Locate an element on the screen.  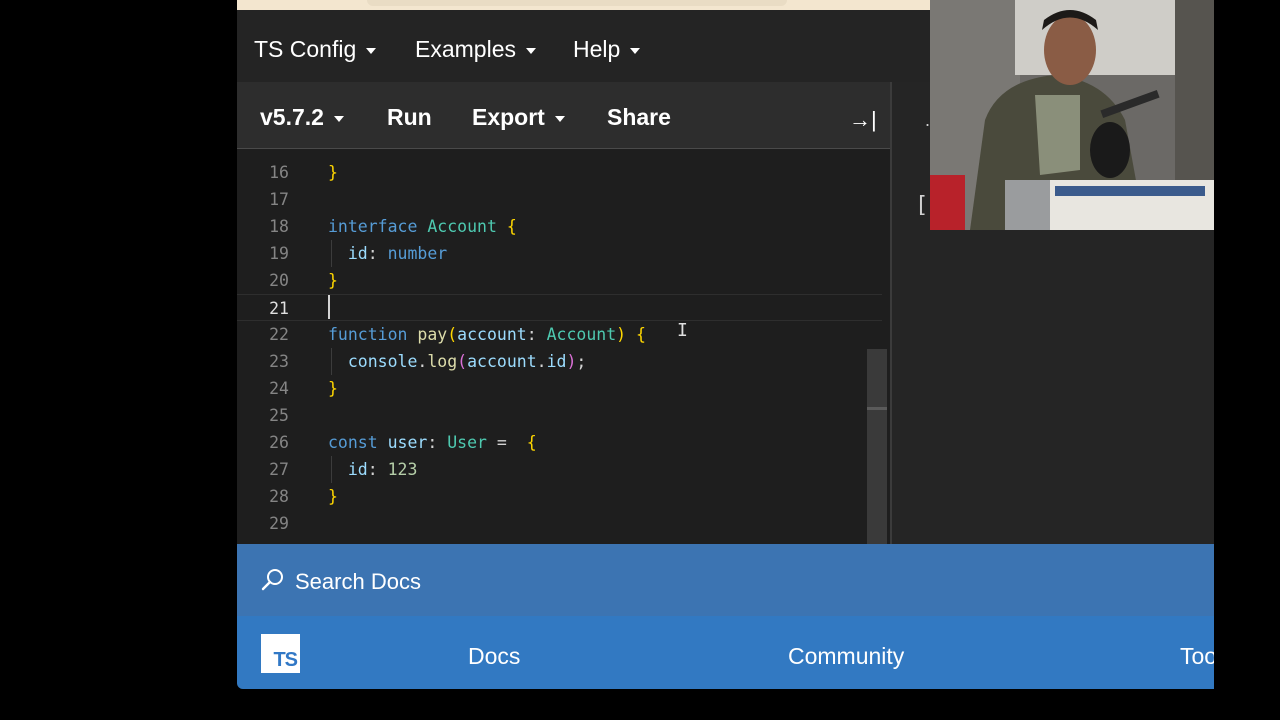
nav-examples: Examples is located at coordinates (475, 49).